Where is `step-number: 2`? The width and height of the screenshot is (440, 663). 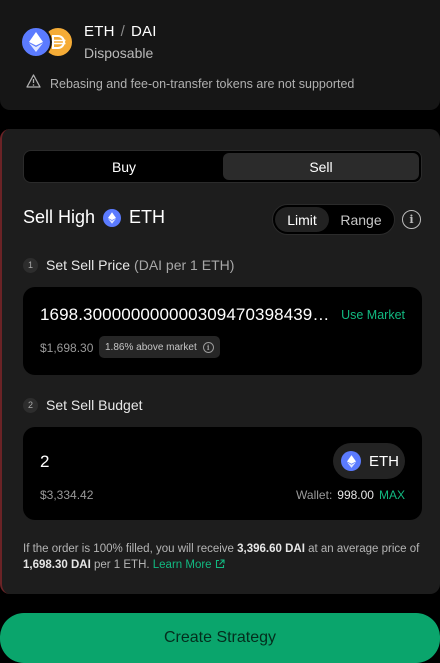
step-number: 2 is located at coordinates (30, 405).